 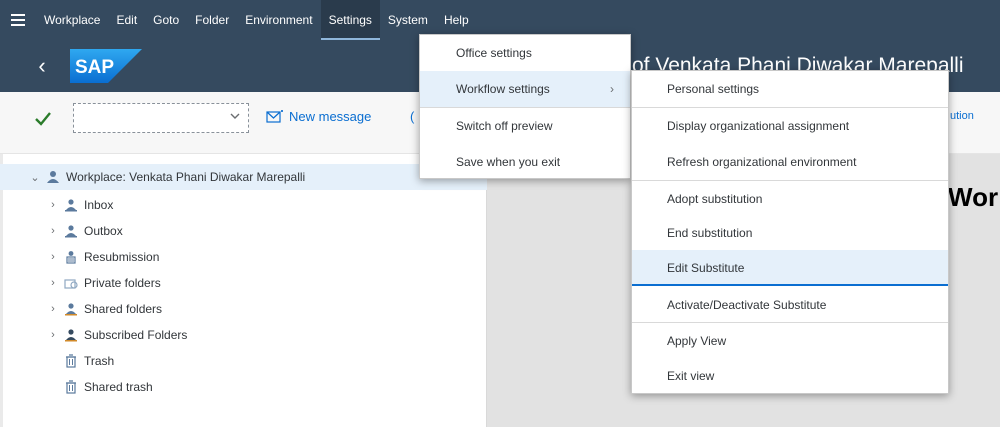 What do you see at coordinates (243, 387) in the screenshot?
I see `tree-item-shared-trash: Shared trash` at bounding box center [243, 387].